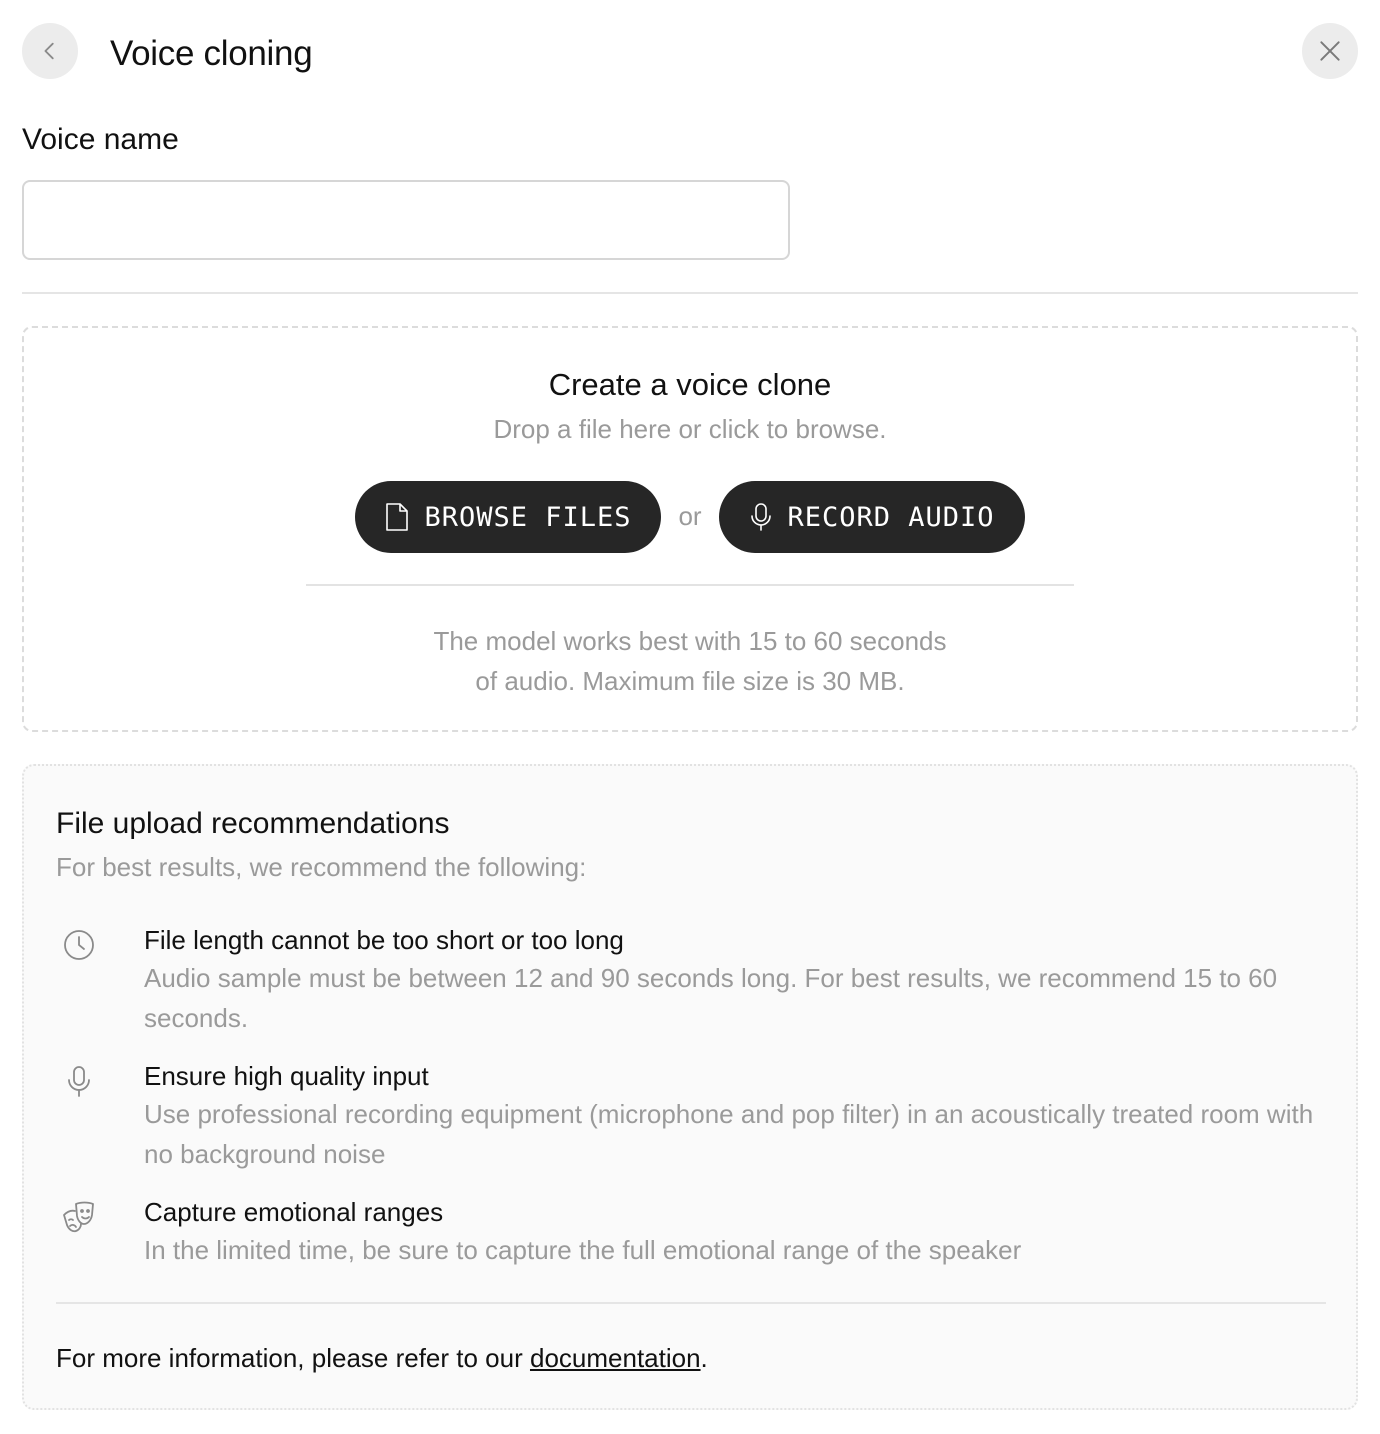 The image size is (1380, 1434). Describe the element at coordinates (690, 384) in the screenshot. I see `dropzone-title: Create a voice clone` at that location.